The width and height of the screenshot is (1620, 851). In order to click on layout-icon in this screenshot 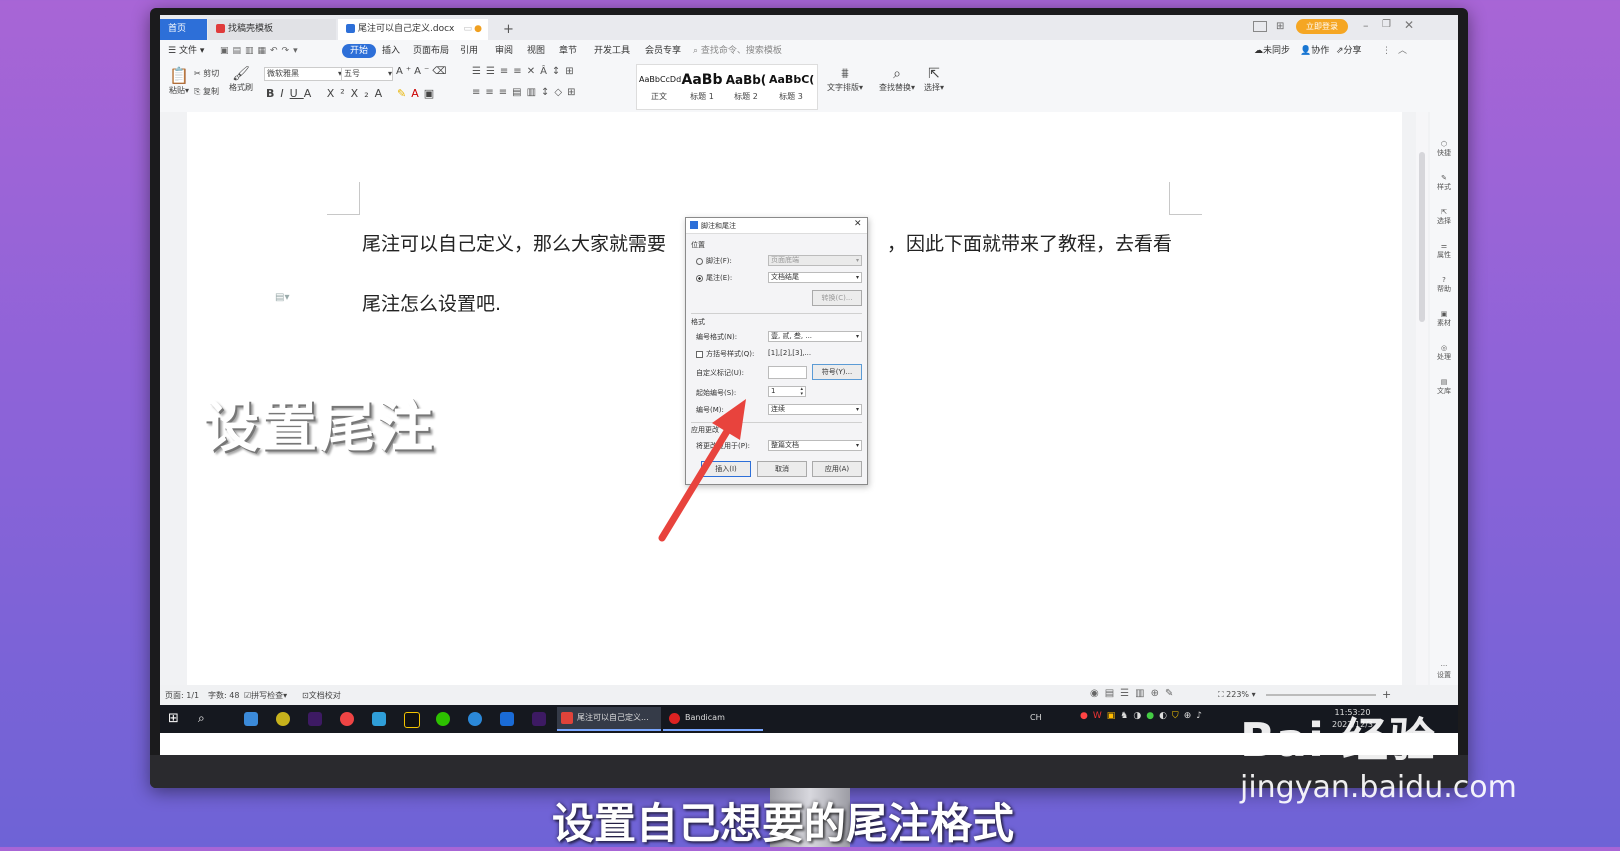, I will do `click(1260, 26)`.